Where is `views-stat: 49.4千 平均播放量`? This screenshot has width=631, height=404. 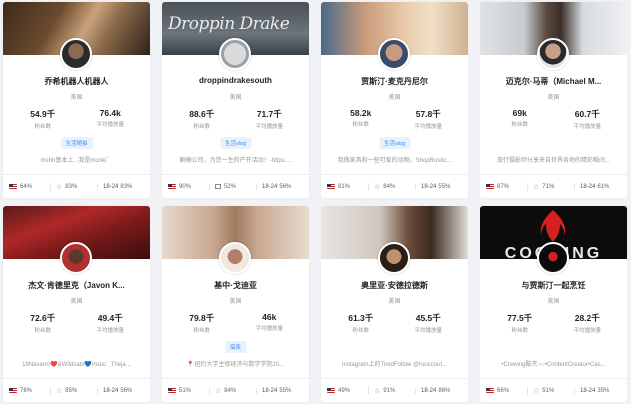
views-stat: 49.4千 平均播放量 is located at coordinates (110, 323).